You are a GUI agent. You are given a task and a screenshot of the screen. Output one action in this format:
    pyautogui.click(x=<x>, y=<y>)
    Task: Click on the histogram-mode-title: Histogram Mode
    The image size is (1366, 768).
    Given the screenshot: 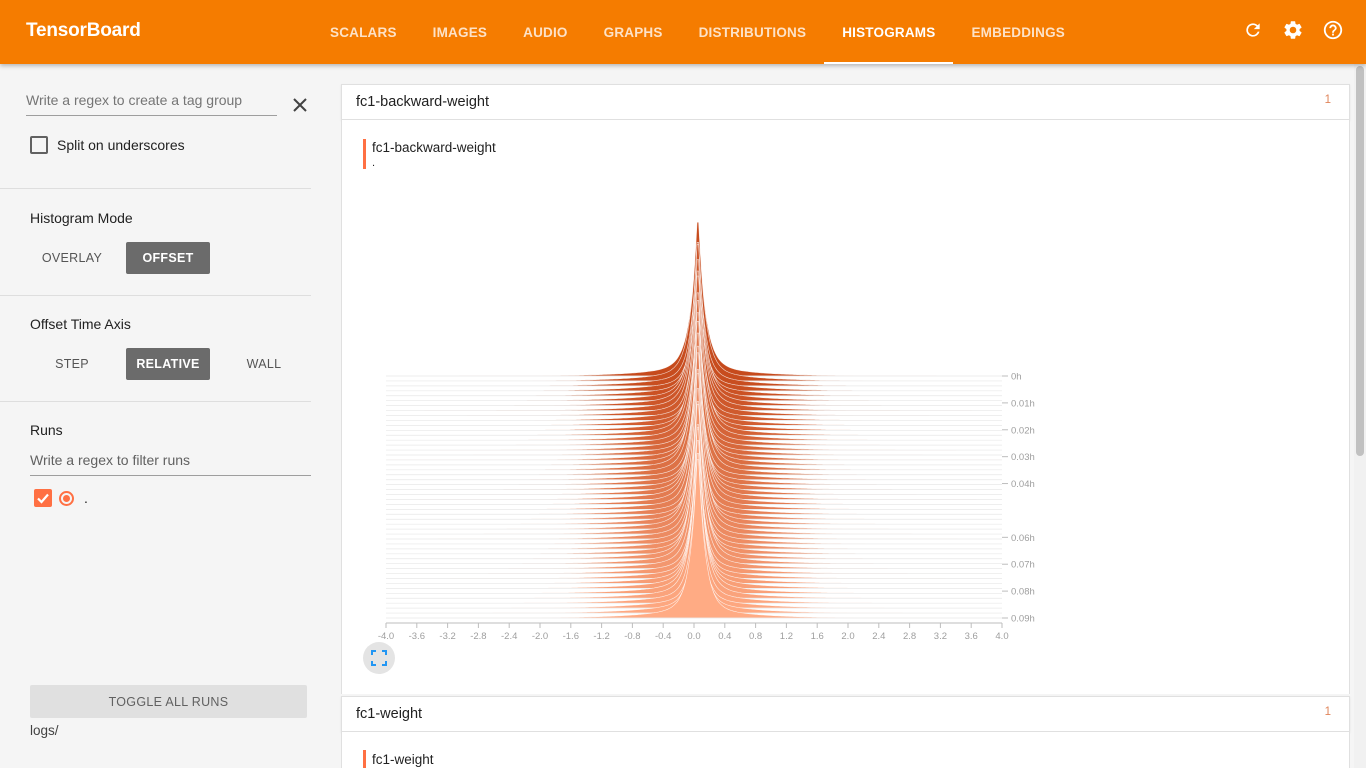 What is the action you would take?
    pyautogui.click(x=81, y=218)
    